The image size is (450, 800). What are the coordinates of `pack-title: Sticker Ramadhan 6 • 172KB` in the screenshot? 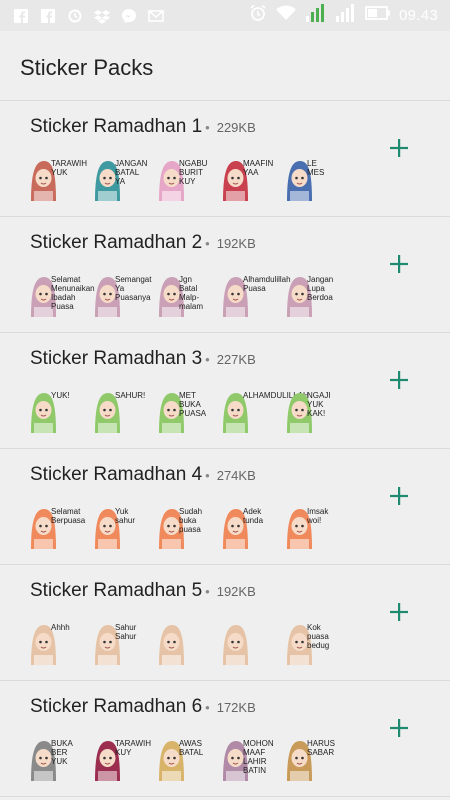 It's located at (143, 707).